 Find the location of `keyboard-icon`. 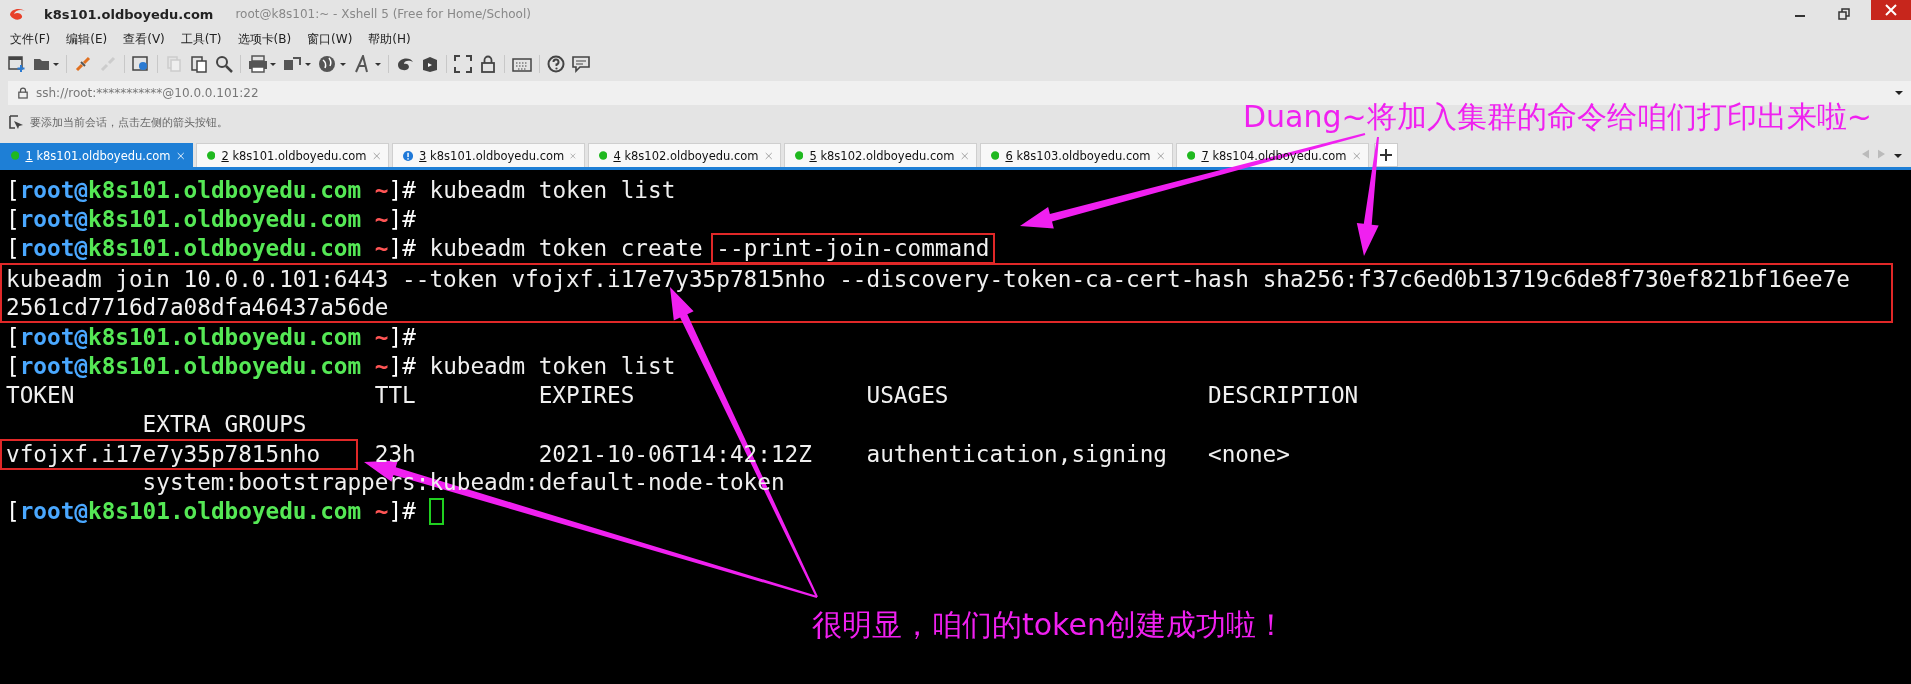

keyboard-icon is located at coordinates (522, 64).